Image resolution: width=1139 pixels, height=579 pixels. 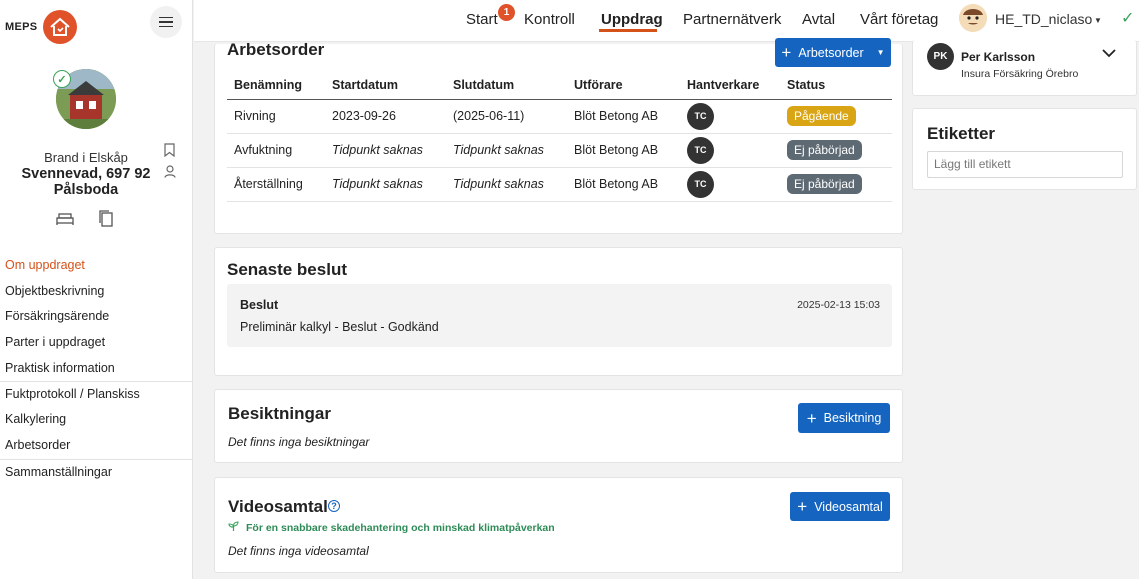 What do you see at coordinates (276, 49) in the screenshot?
I see `arbetsorder-title: Arbetsorder` at bounding box center [276, 49].